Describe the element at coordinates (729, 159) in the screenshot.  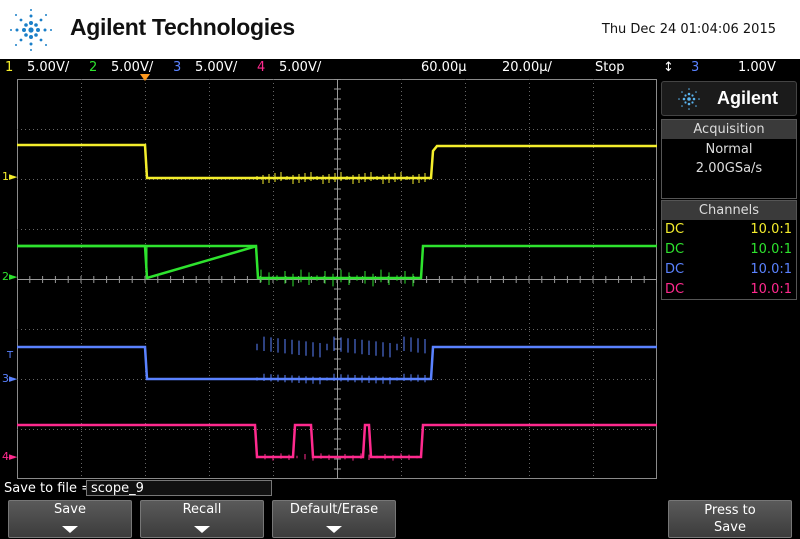
I see `acquisition-box: Acquisition Normal 2.00GSa/s` at that location.